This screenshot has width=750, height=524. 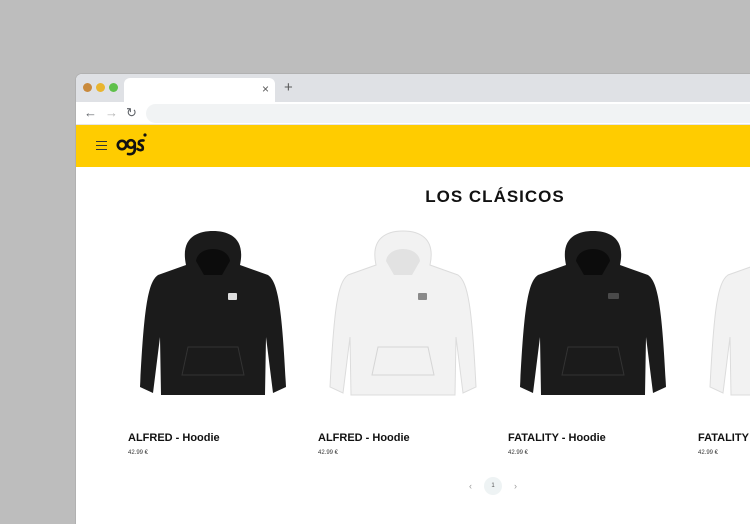 What do you see at coordinates (413, 88) in the screenshot?
I see `tab-bar: × +` at bounding box center [413, 88].